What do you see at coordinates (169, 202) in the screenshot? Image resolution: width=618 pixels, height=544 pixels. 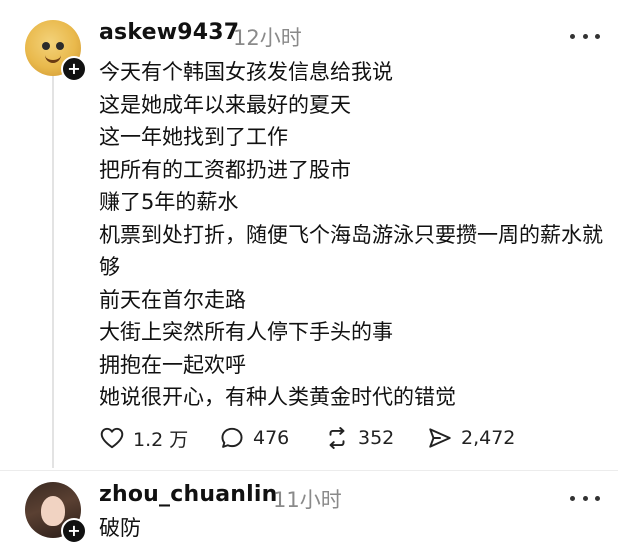 I see `post-line: 赚了5年的薪水` at bounding box center [169, 202].